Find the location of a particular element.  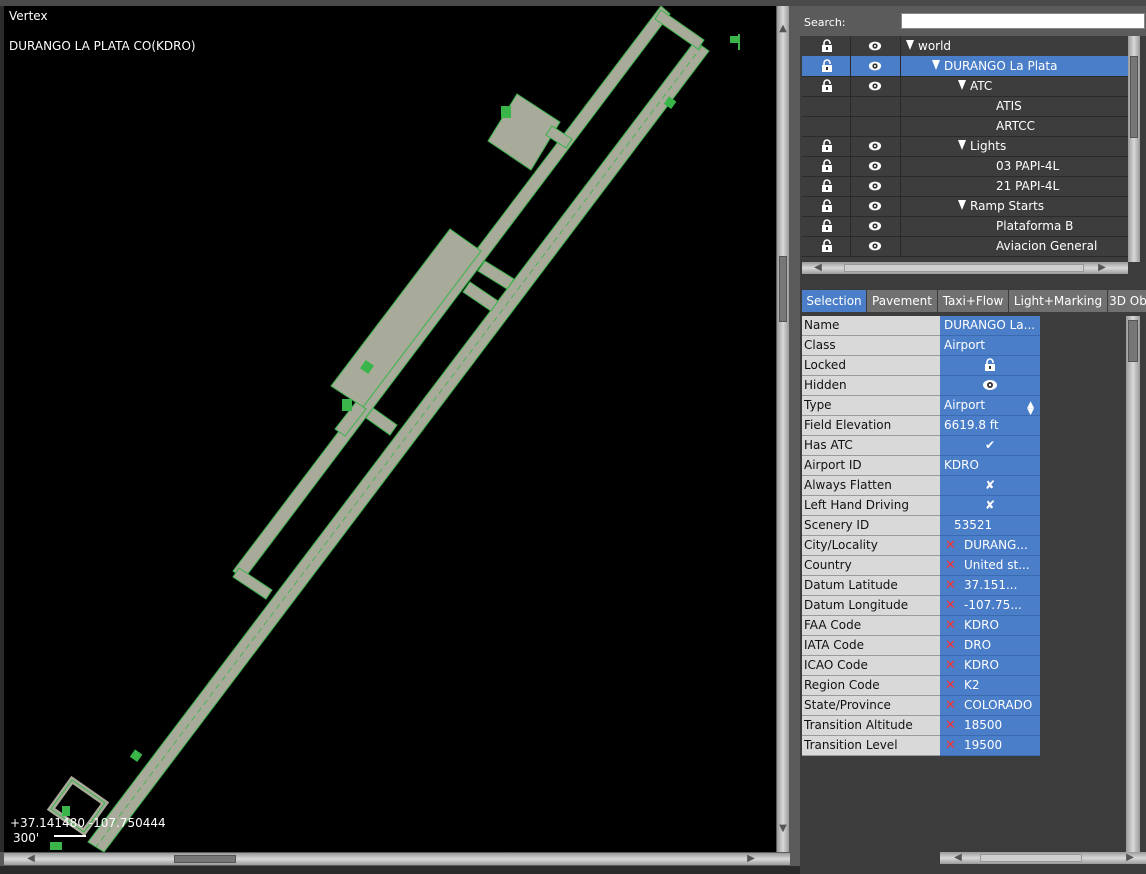

lock-toggle is located at coordinates (990, 365).